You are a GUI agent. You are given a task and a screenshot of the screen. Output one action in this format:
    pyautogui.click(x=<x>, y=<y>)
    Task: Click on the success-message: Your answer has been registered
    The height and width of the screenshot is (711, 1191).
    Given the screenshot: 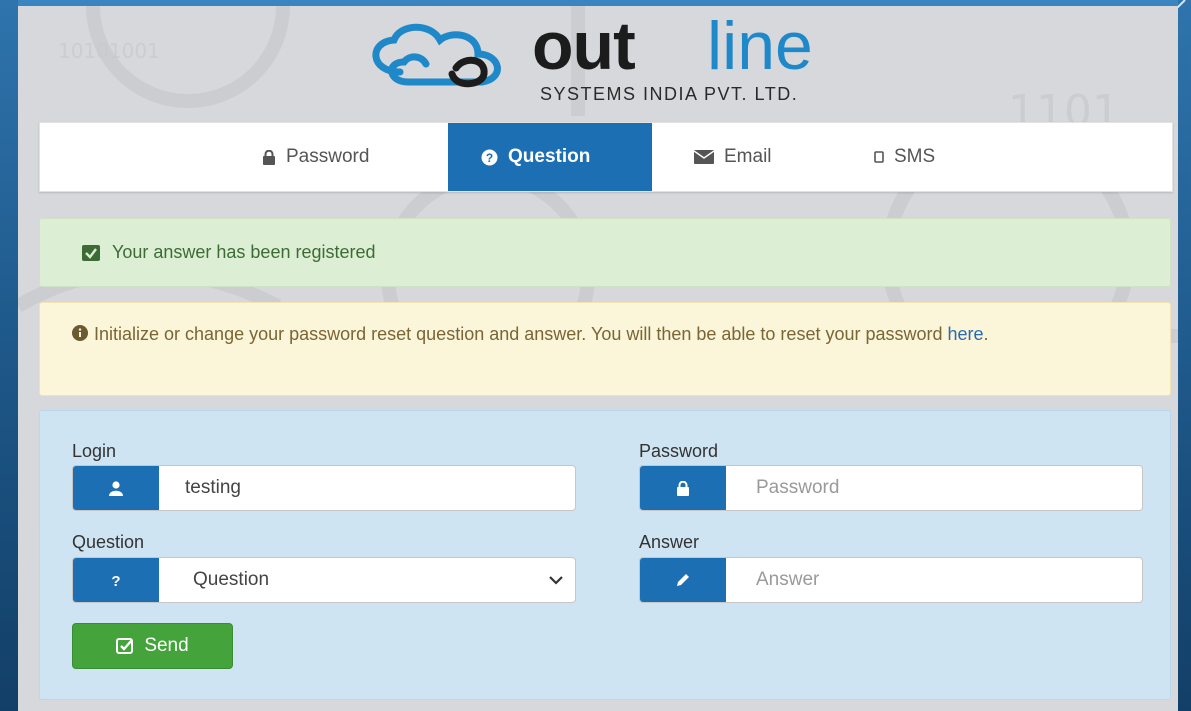 What is the action you would take?
    pyautogui.click(x=244, y=252)
    